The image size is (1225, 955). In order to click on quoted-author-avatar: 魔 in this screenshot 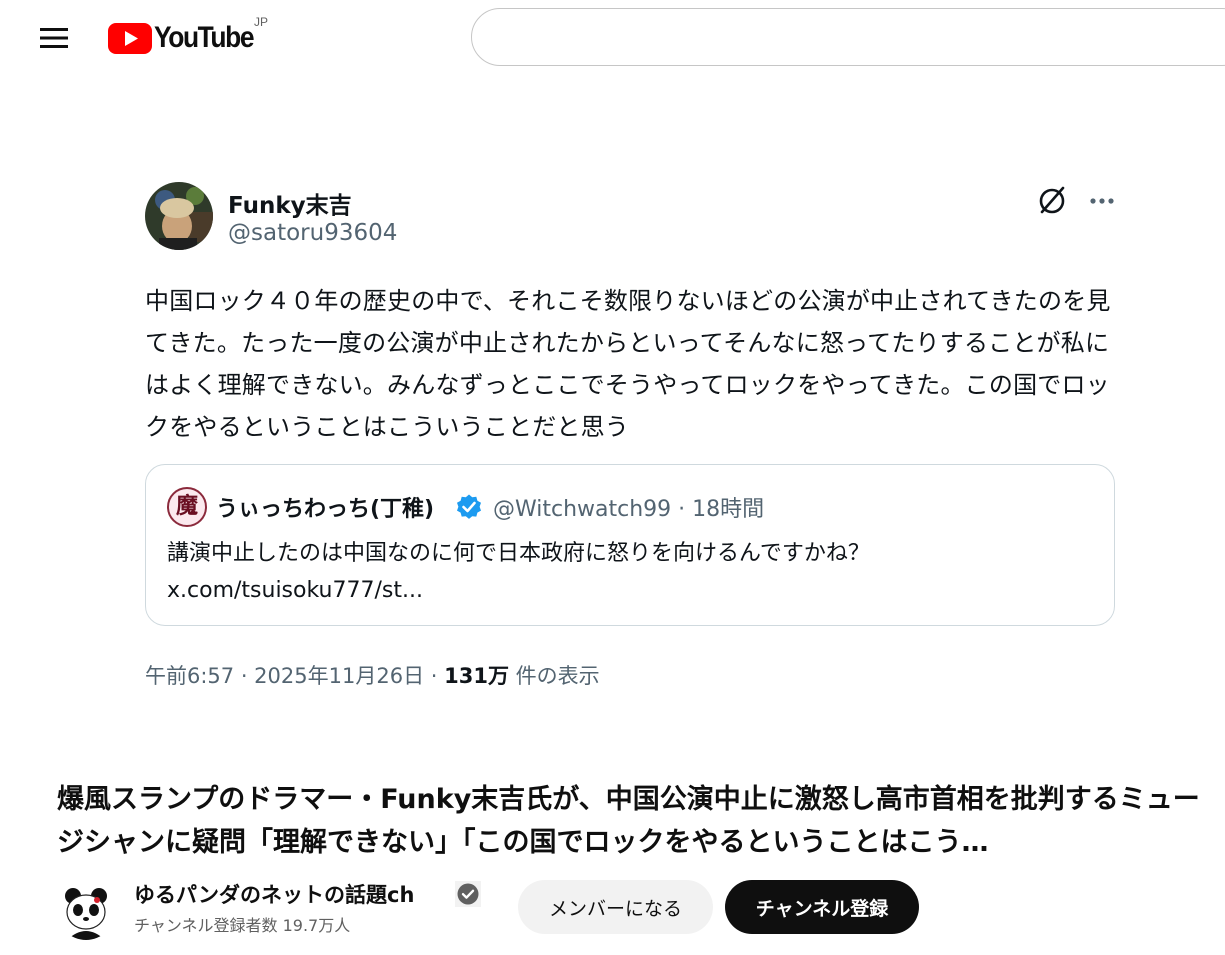, I will do `click(187, 507)`.